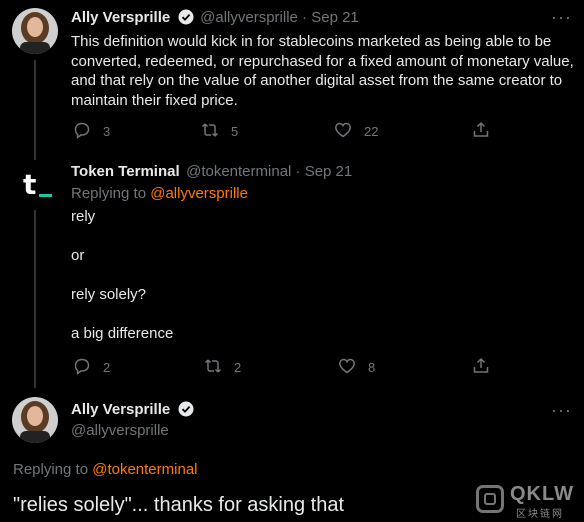  What do you see at coordinates (91, 131) in the screenshot?
I see `reply-button: 3` at bounding box center [91, 131].